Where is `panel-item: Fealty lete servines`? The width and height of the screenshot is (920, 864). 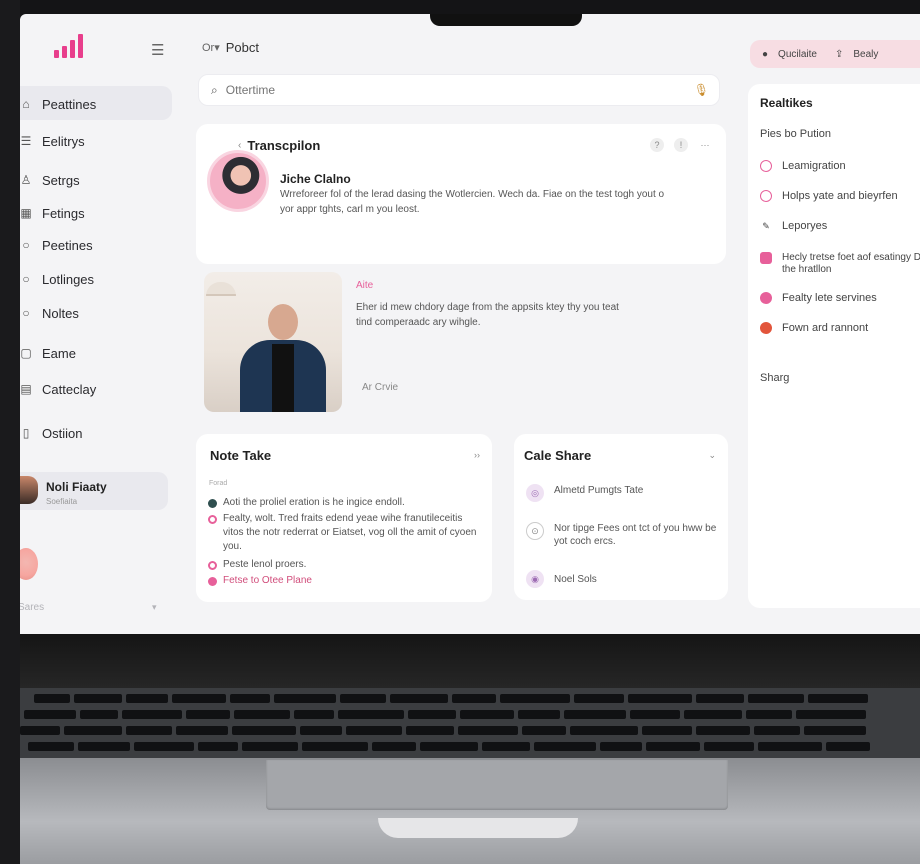
panel-item: Fealty lete servines is located at coordinates (840, 298).